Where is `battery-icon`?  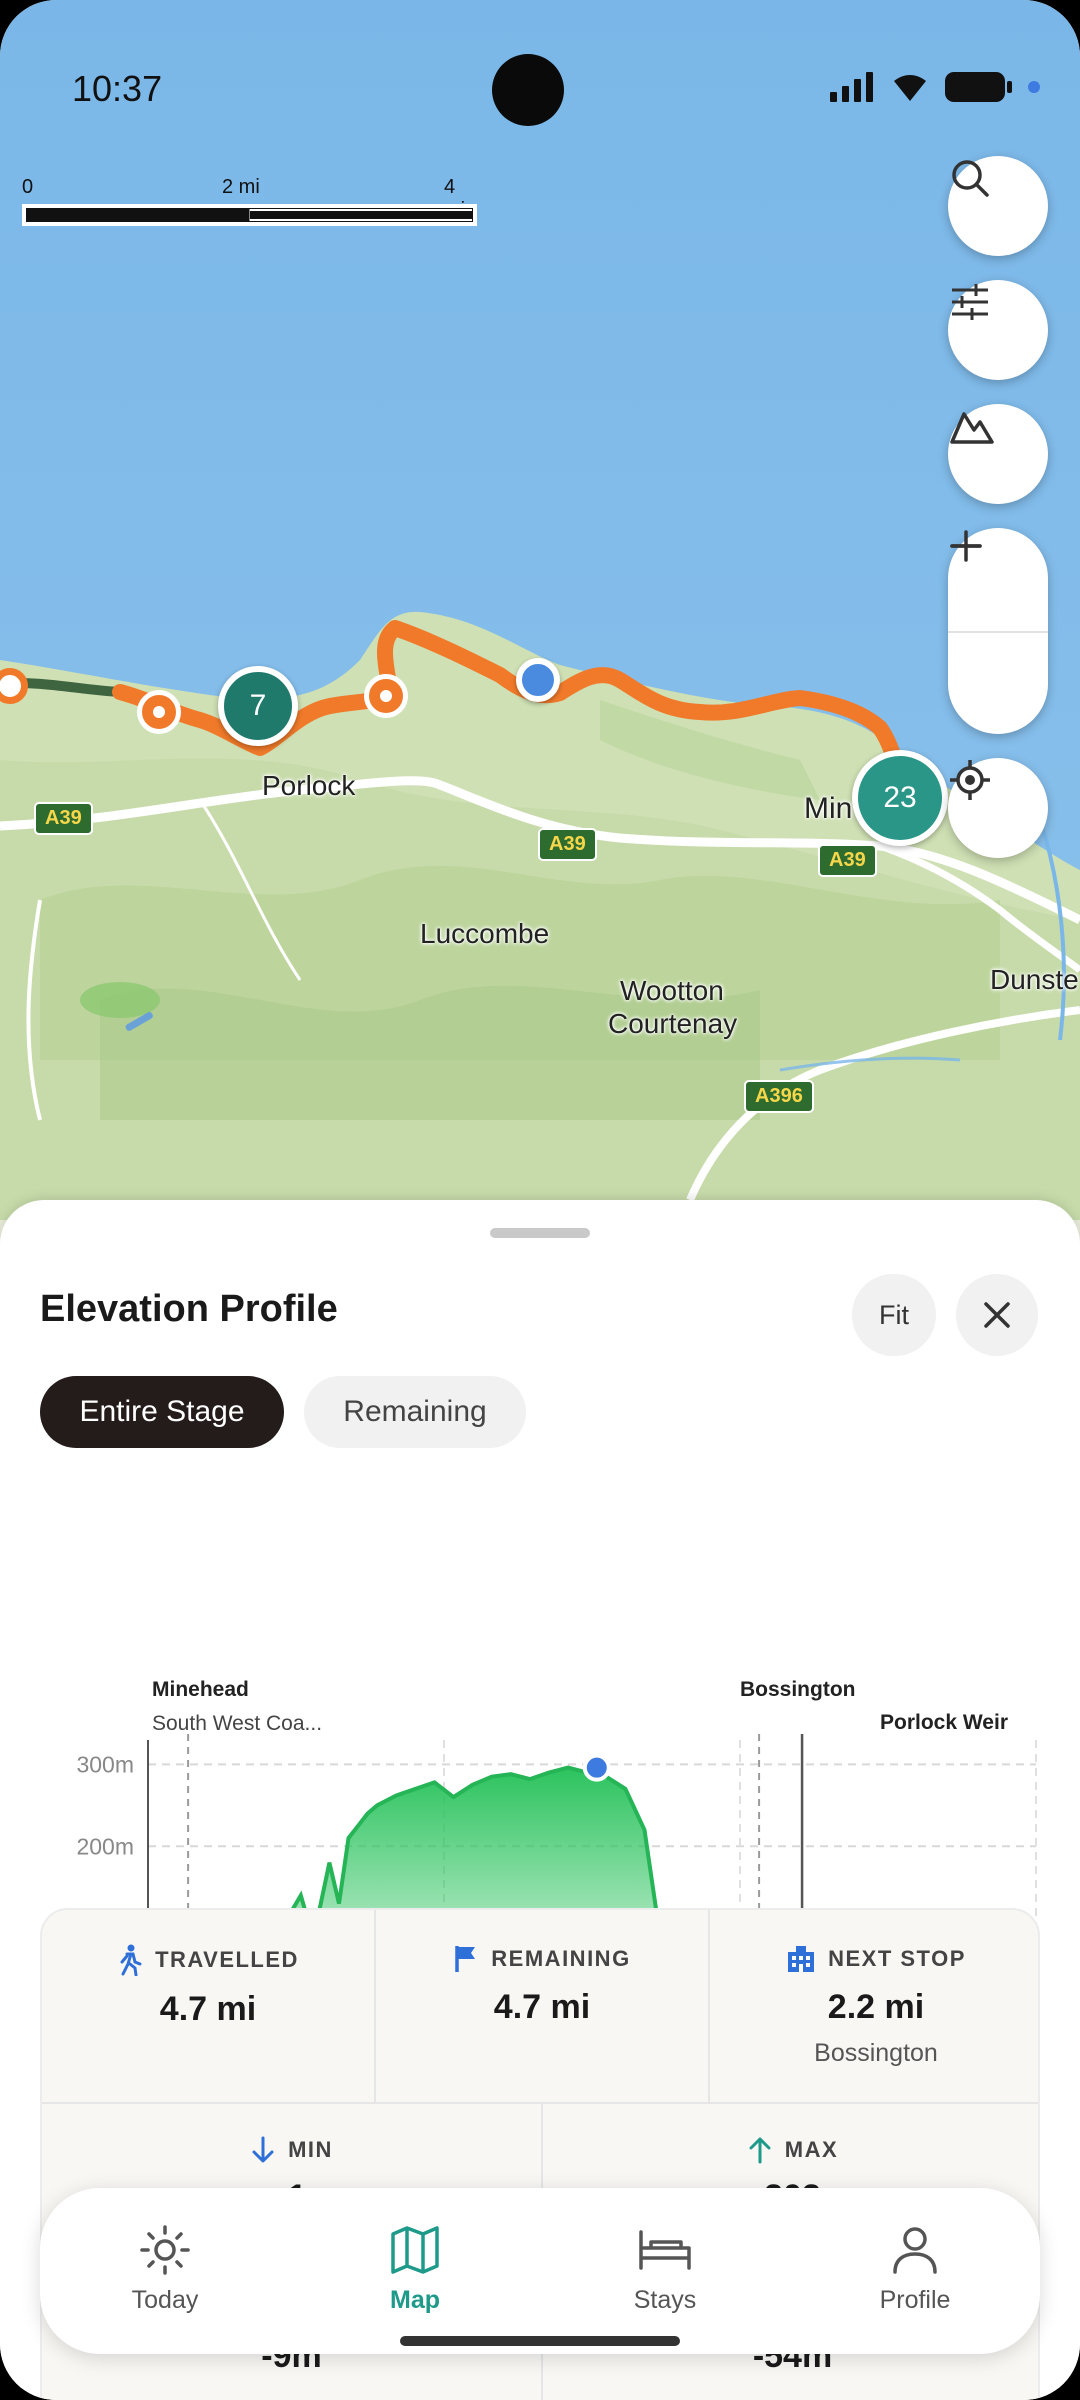 battery-icon is located at coordinates (978, 87).